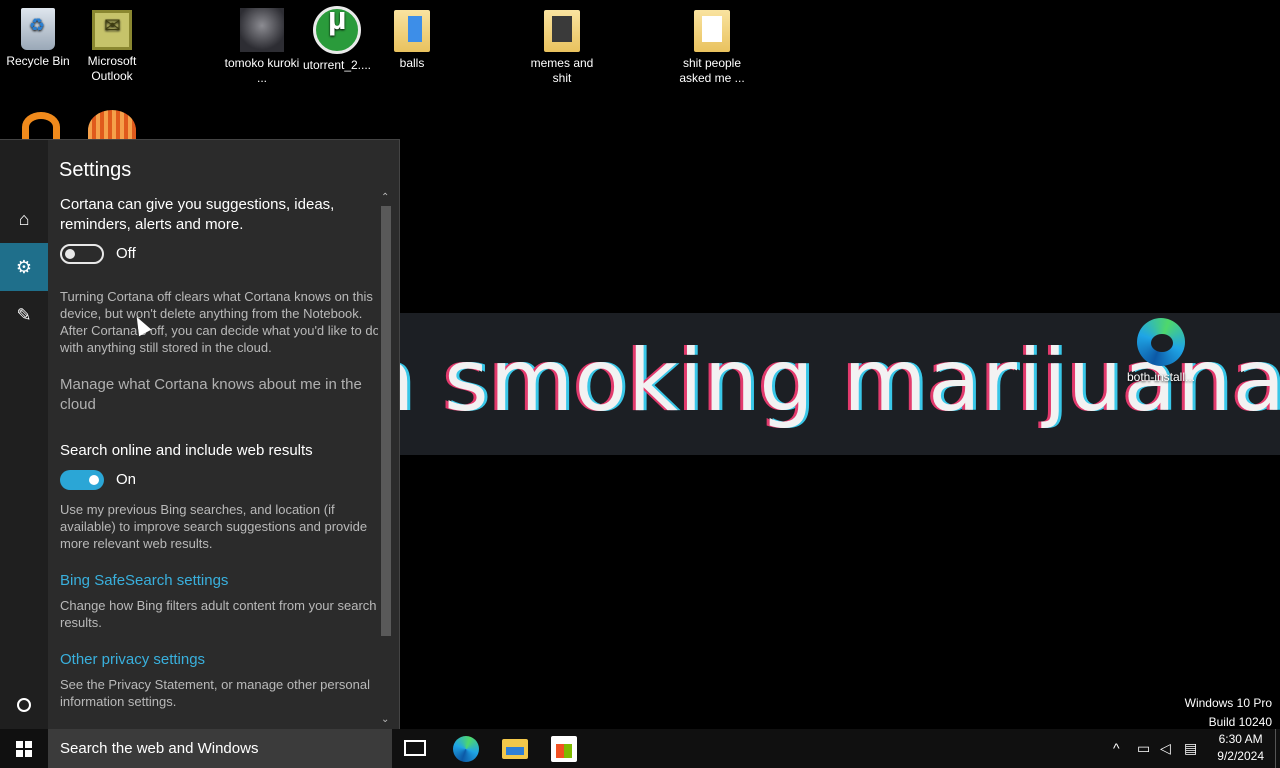  I want to click on task-view-icon, so click(415, 748).